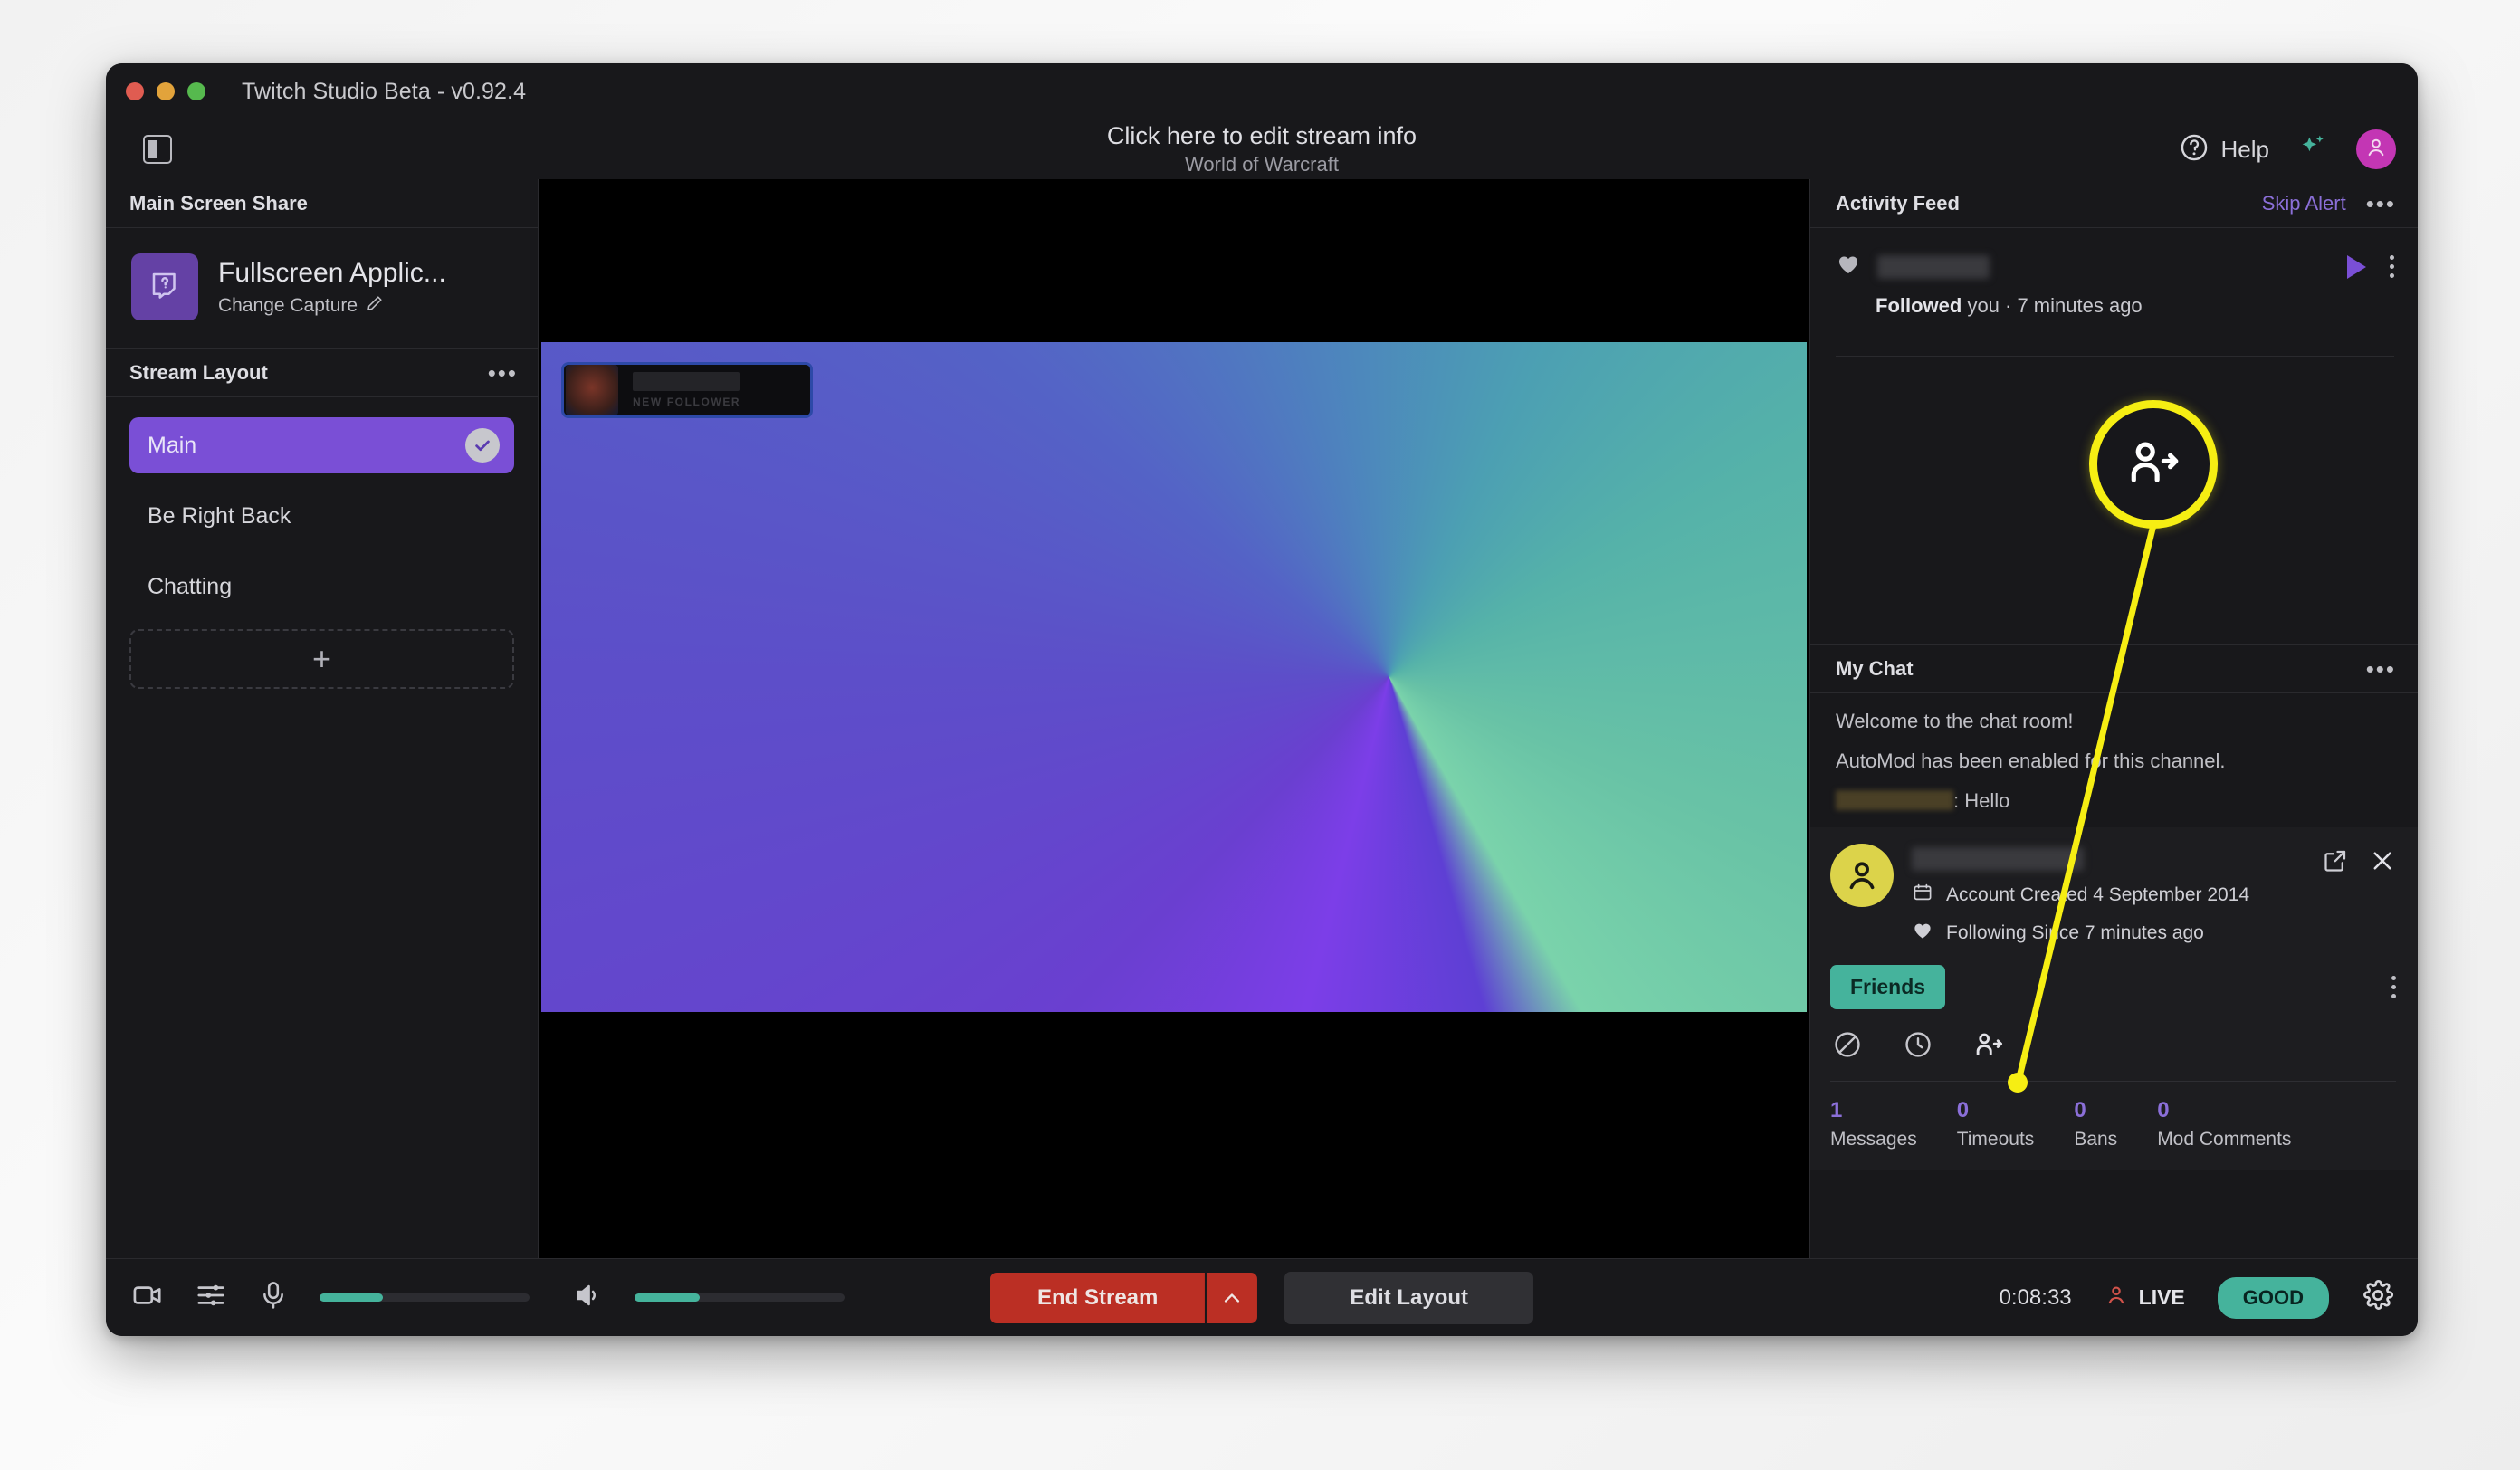 The width and height of the screenshot is (2520, 1470). Describe the element at coordinates (384, 91) in the screenshot. I see `app-title: Twitch Studio Beta - v0.92.4` at that location.